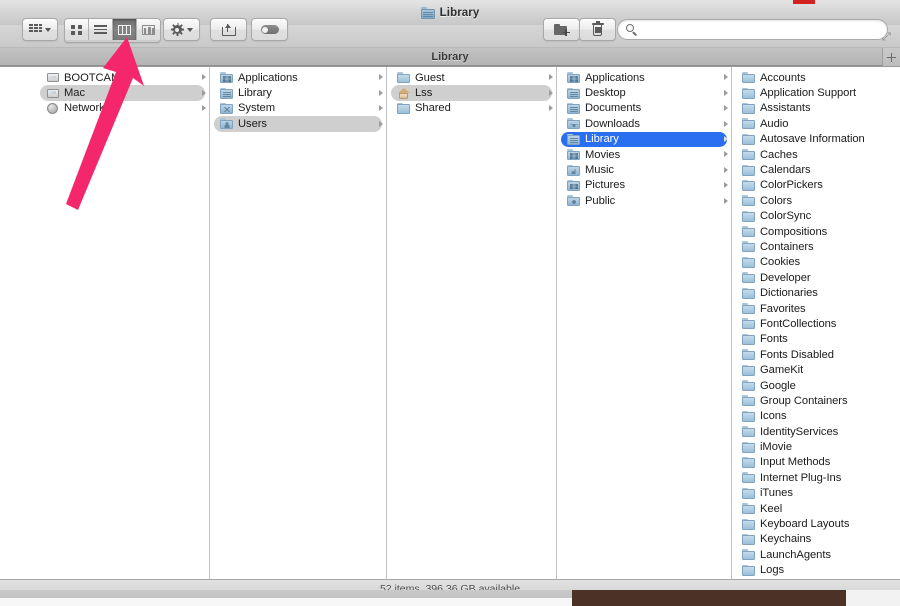  What do you see at coordinates (123, 77) in the screenshot?
I see `list-item: BOOTCAMP` at bounding box center [123, 77].